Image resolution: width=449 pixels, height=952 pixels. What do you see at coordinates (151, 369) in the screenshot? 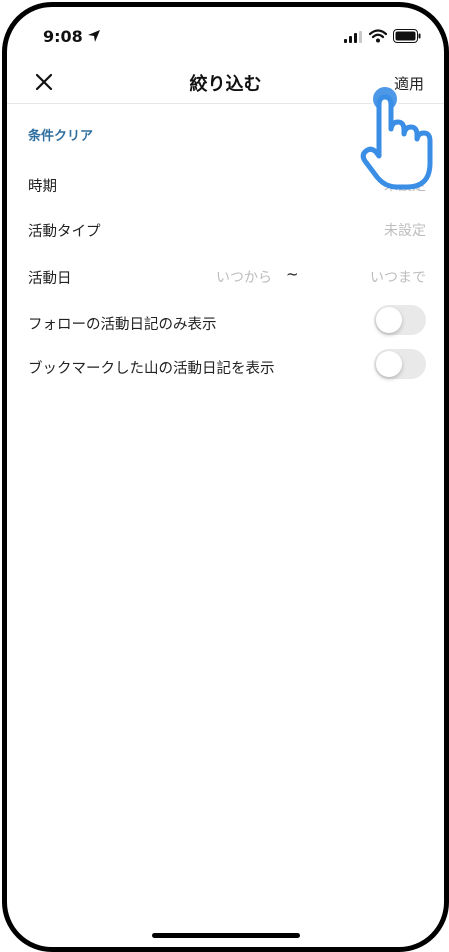
I see `bookmarked-mountains-label: ブックマークした山の活動日記を表示` at bounding box center [151, 369].